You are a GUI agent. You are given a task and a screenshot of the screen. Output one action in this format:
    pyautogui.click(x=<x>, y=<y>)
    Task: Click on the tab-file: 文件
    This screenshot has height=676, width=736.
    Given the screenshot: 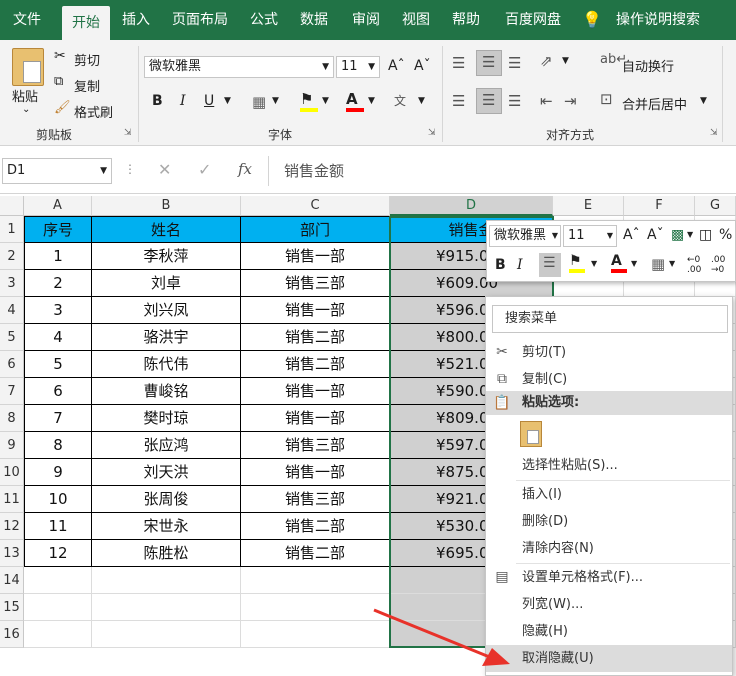 What is the action you would take?
    pyautogui.click(x=27, y=20)
    